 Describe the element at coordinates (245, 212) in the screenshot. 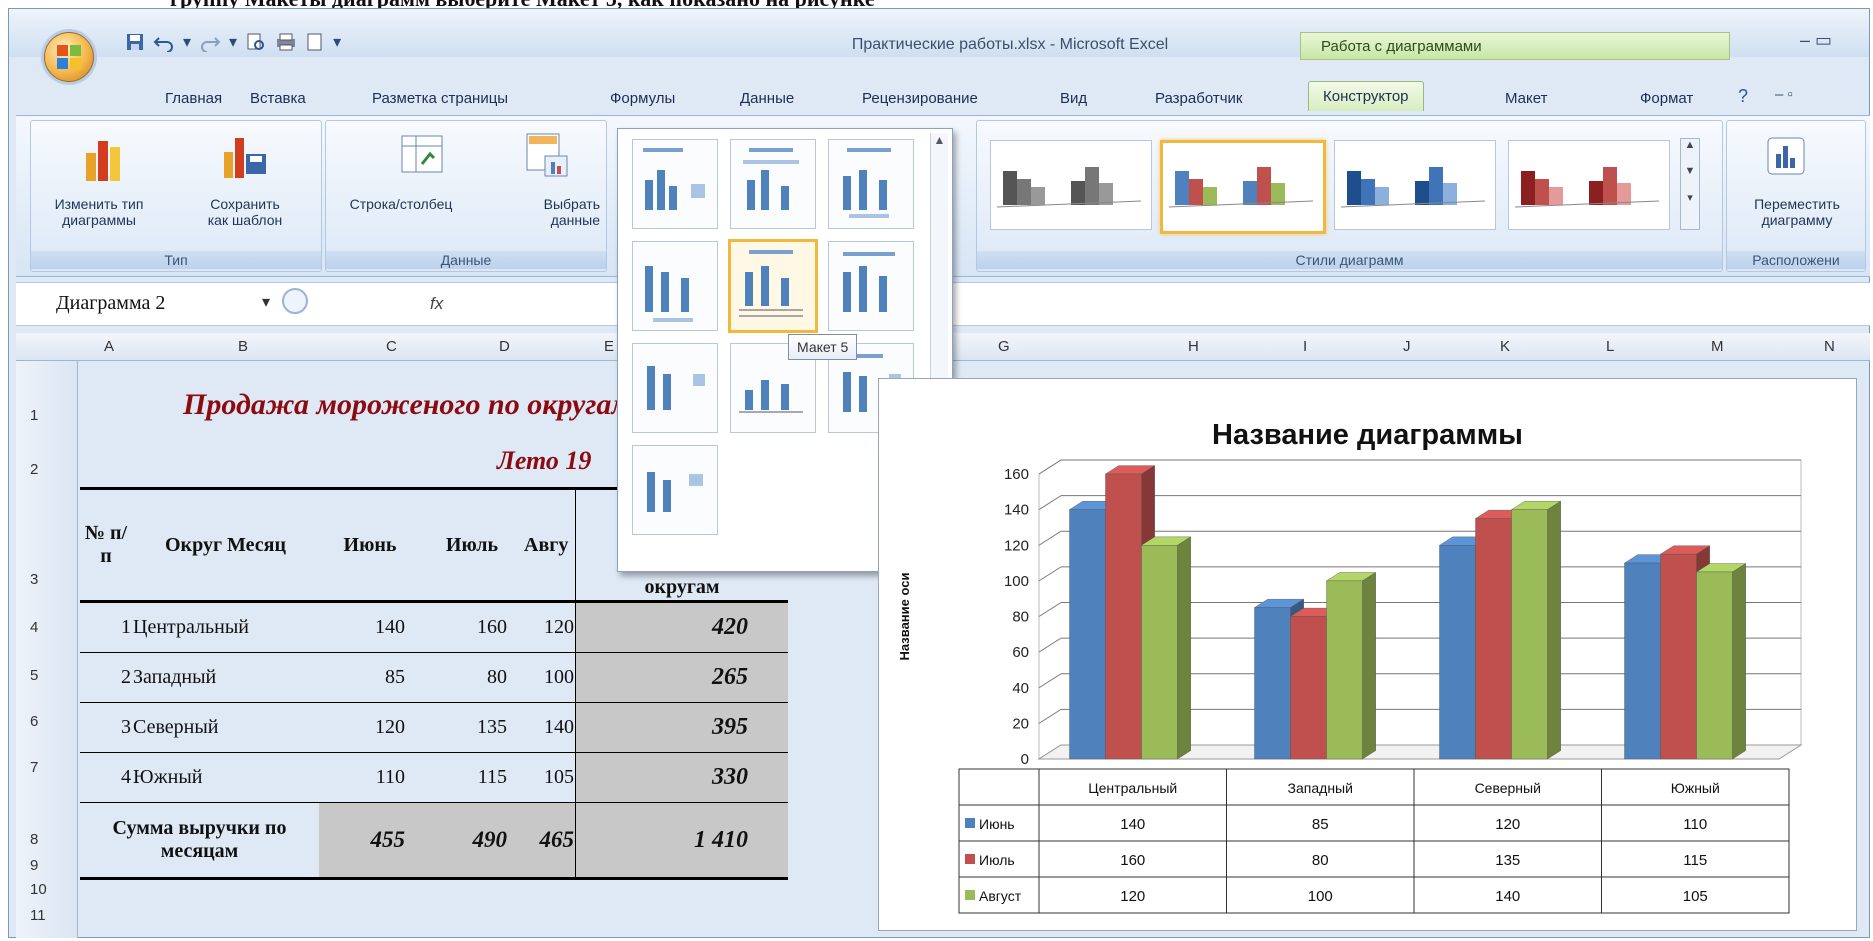

I see `save-as-template-button: Сохранить как шаблон` at that location.